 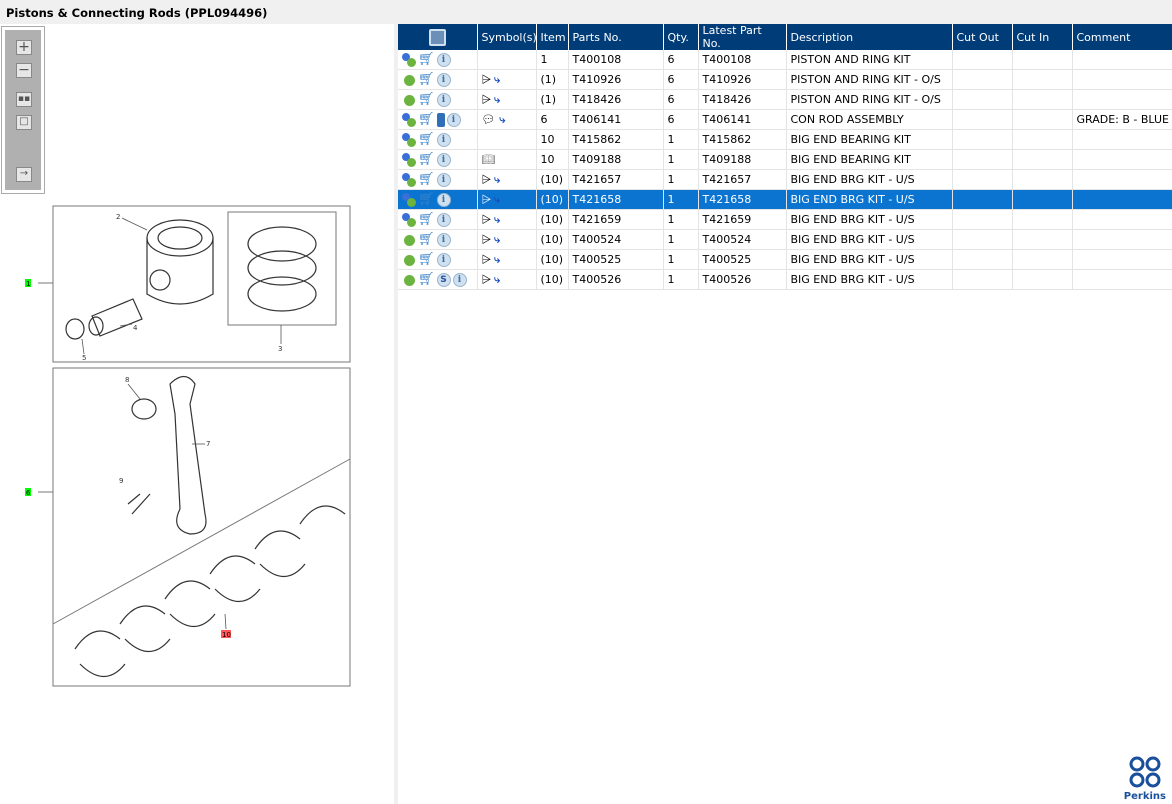 What do you see at coordinates (121, 481) in the screenshot?
I see `callout-9: 9` at bounding box center [121, 481].